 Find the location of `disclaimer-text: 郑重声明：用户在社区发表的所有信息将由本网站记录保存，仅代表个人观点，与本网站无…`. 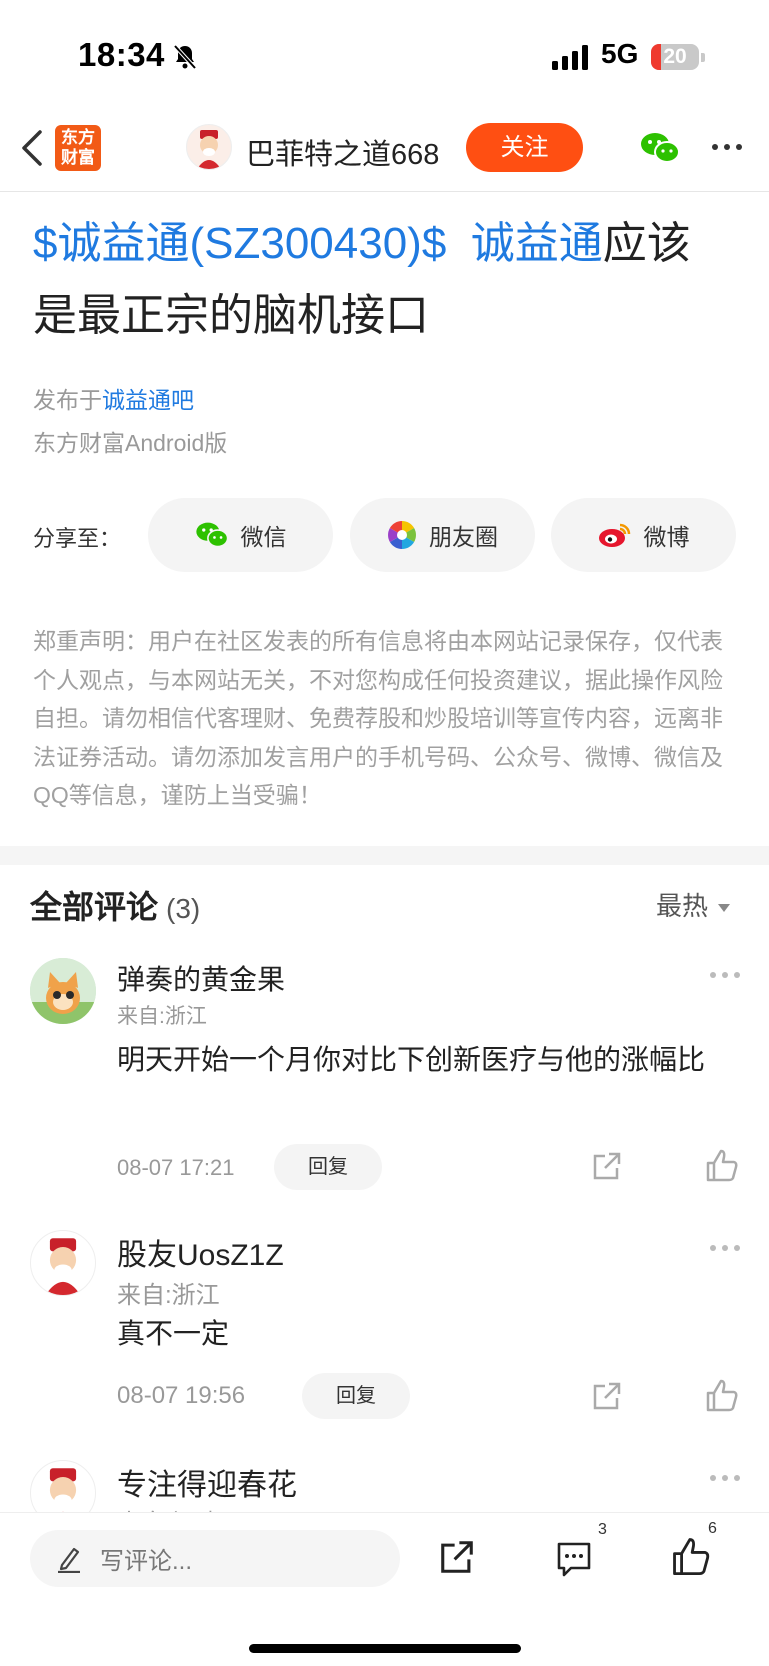

disclaimer-text: 郑重声明：用户在社区发表的所有信息将由本网站记录保存，仅代表个人观点，与本网站无… is located at coordinates (378, 718).